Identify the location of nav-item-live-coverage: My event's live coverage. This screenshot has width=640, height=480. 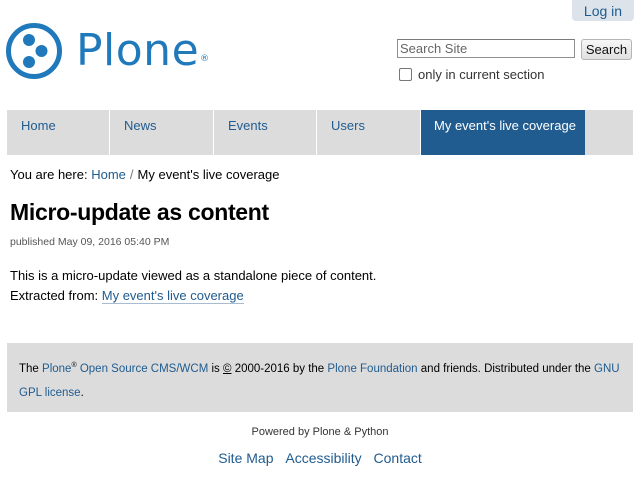
(503, 132).